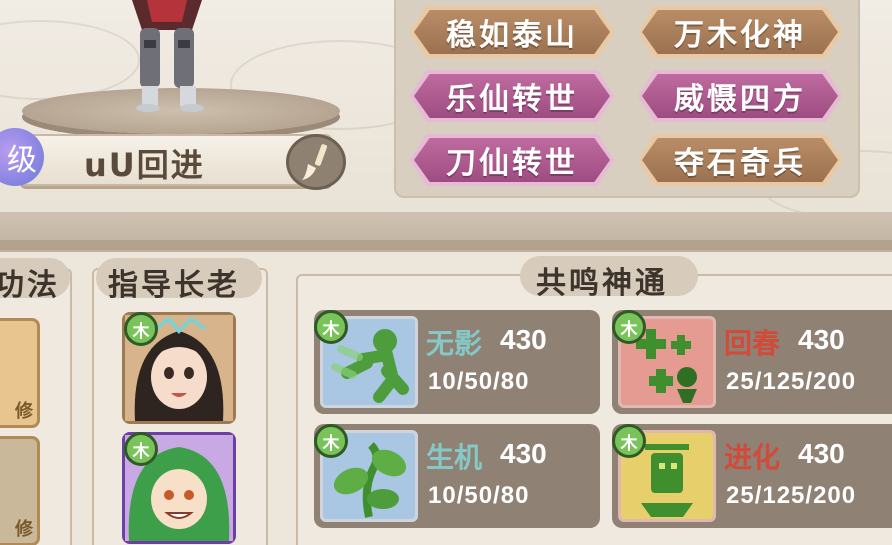 The height and width of the screenshot is (545, 892). Describe the element at coordinates (144, 165) in the screenshot. I see `player-name: uU回进` at that location.